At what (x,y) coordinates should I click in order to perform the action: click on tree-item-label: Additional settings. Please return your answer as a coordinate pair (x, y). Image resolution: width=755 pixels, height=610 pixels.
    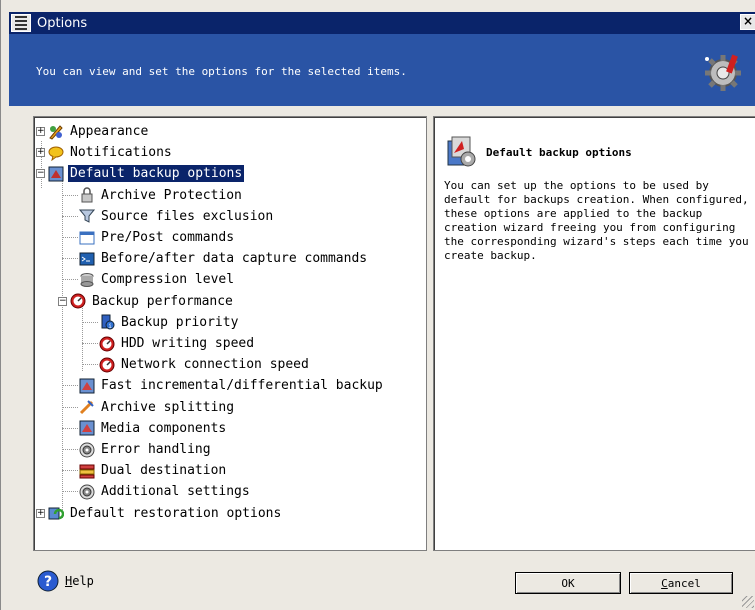
    Looking at the image, I should click on (175, 492).